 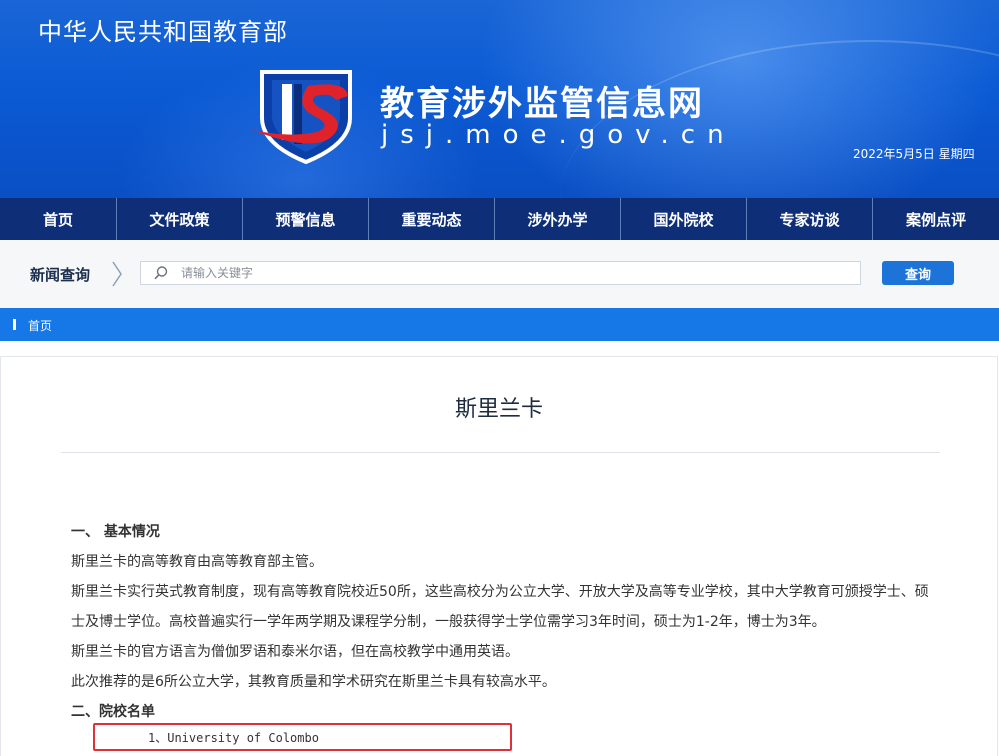 What do you see at coordinates (914, 154) in the screenshot?
I see `current-date: 2022年5月5日 星期四` at bounding box center [914, 154].